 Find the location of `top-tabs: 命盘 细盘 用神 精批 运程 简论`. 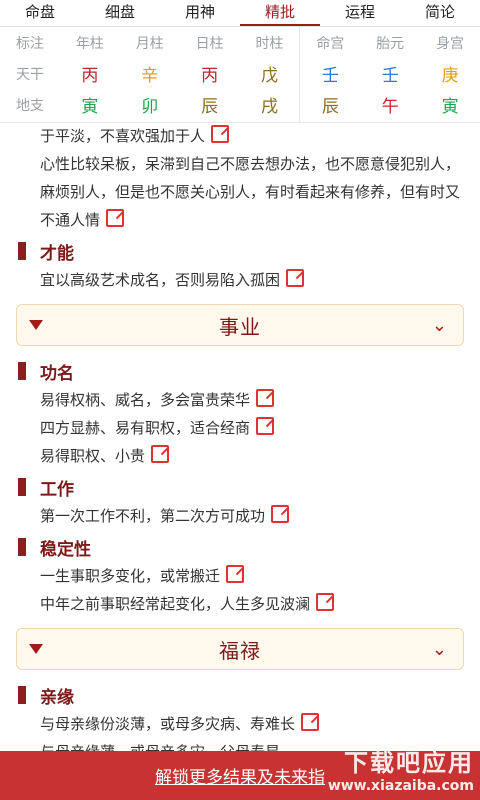

top-tabs: 命盘 细盘 用神 精批 运程 简论 is located at coordinates (240, 13).